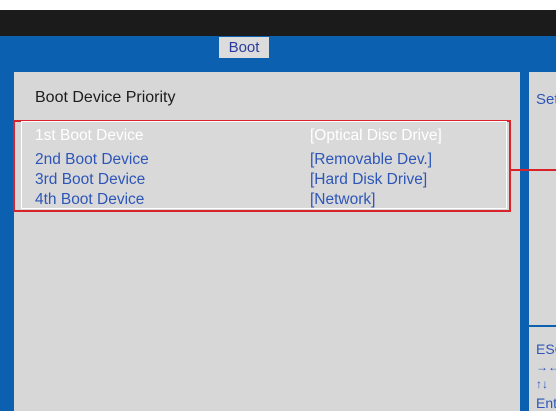 The image size is (556, 411). What do you see at coordinates (105, 97) in the screenshot?
I see `section-title: Boot Device Priority` at bounding box center [105, 97].